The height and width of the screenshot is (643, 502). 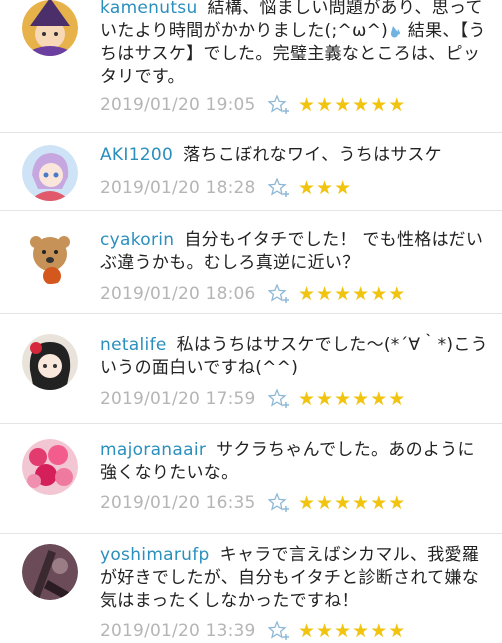 I want to click on comment-meta: 2019/01/20 18:28 ★ ★ ★, so click(x=225, y=188).